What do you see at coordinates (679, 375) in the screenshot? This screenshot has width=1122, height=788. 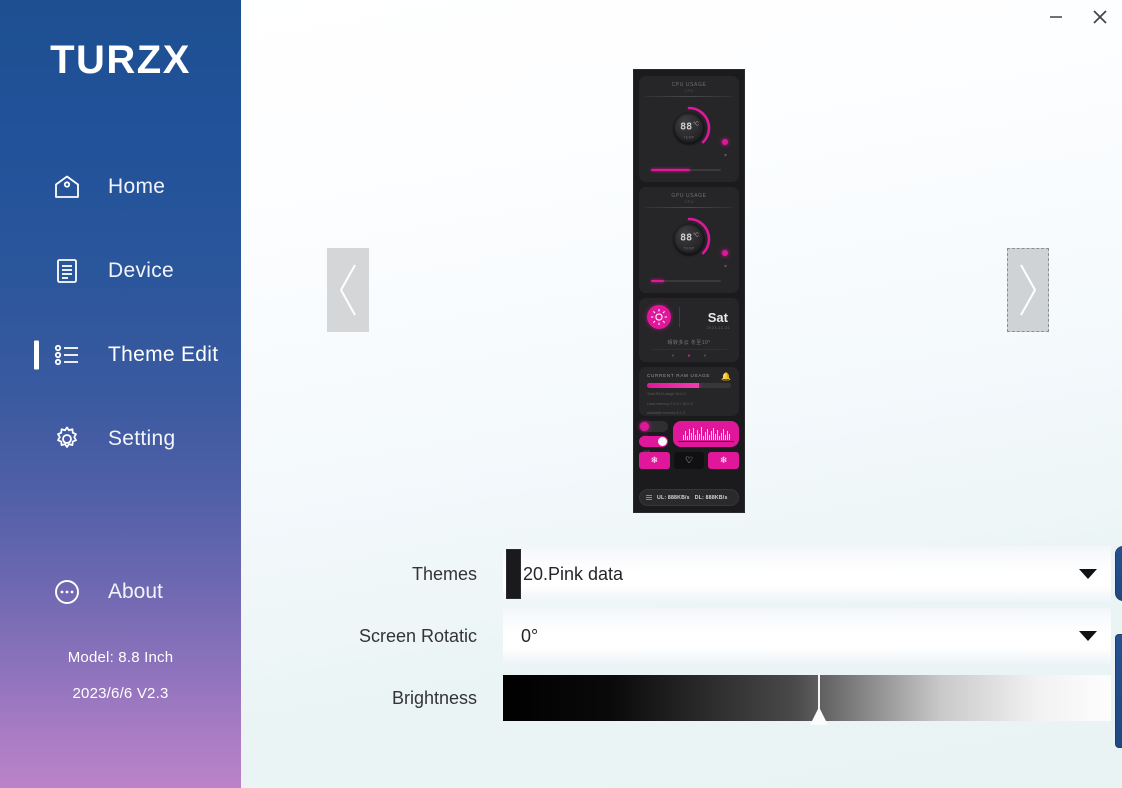 I see `card-header: CURRENT RAM USAGE` at bounding box center [679, 375].